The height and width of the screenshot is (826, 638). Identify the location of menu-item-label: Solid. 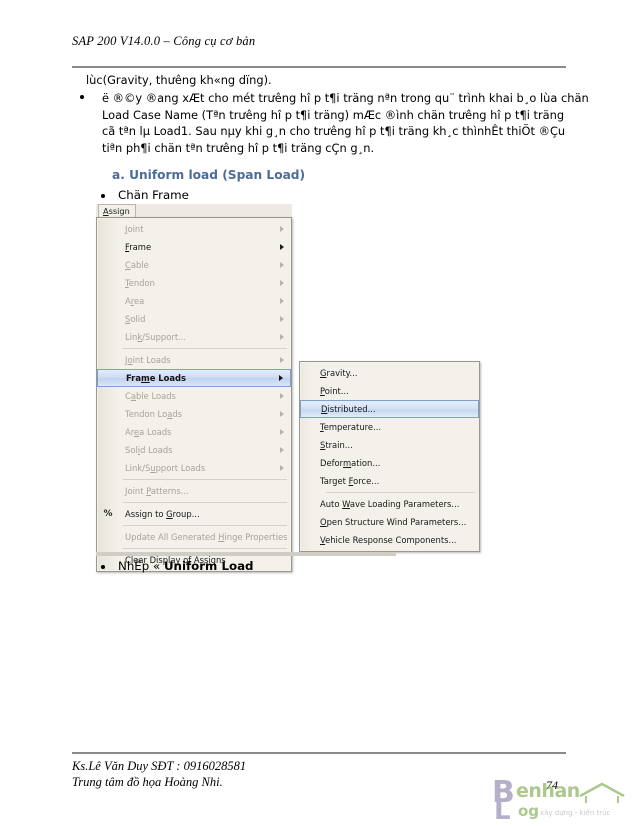
(135, 319).